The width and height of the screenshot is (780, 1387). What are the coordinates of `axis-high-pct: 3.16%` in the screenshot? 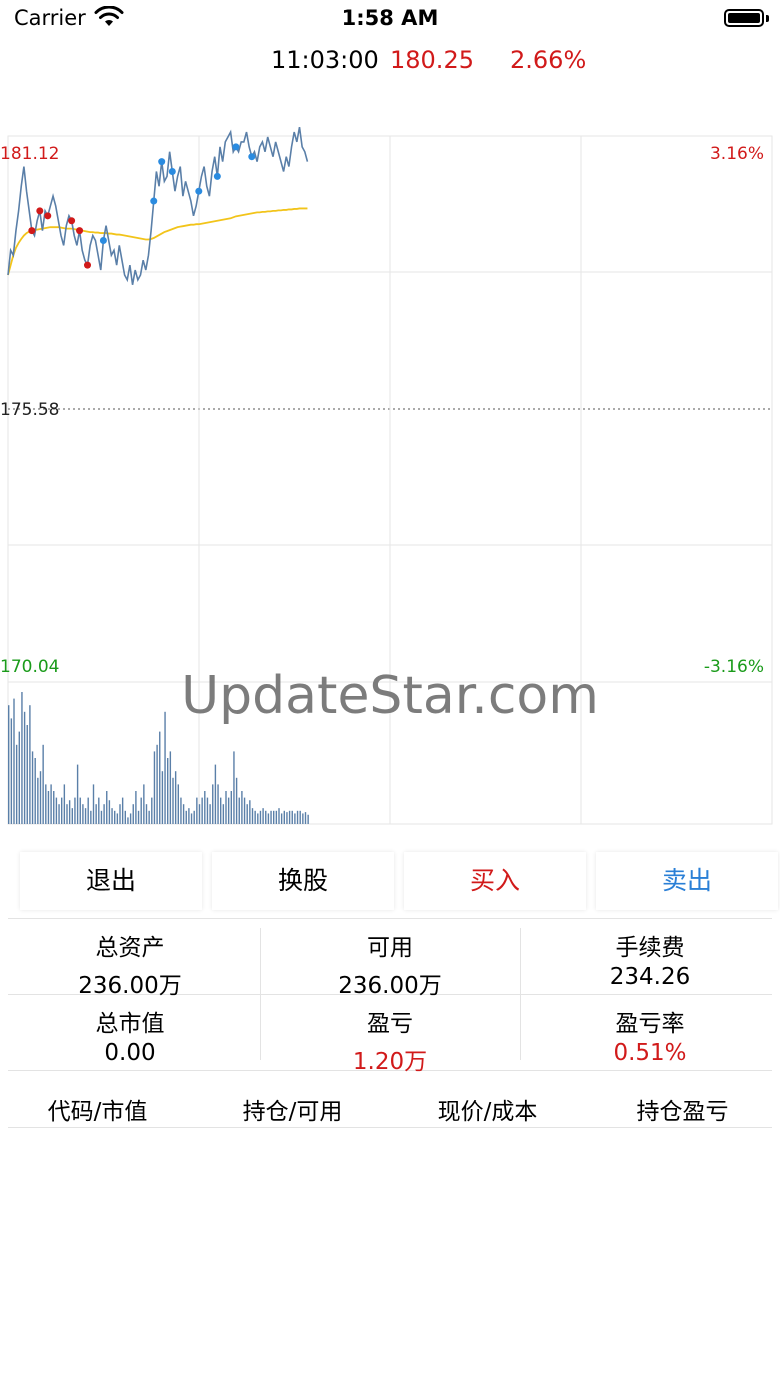 It's located at (736, 154).